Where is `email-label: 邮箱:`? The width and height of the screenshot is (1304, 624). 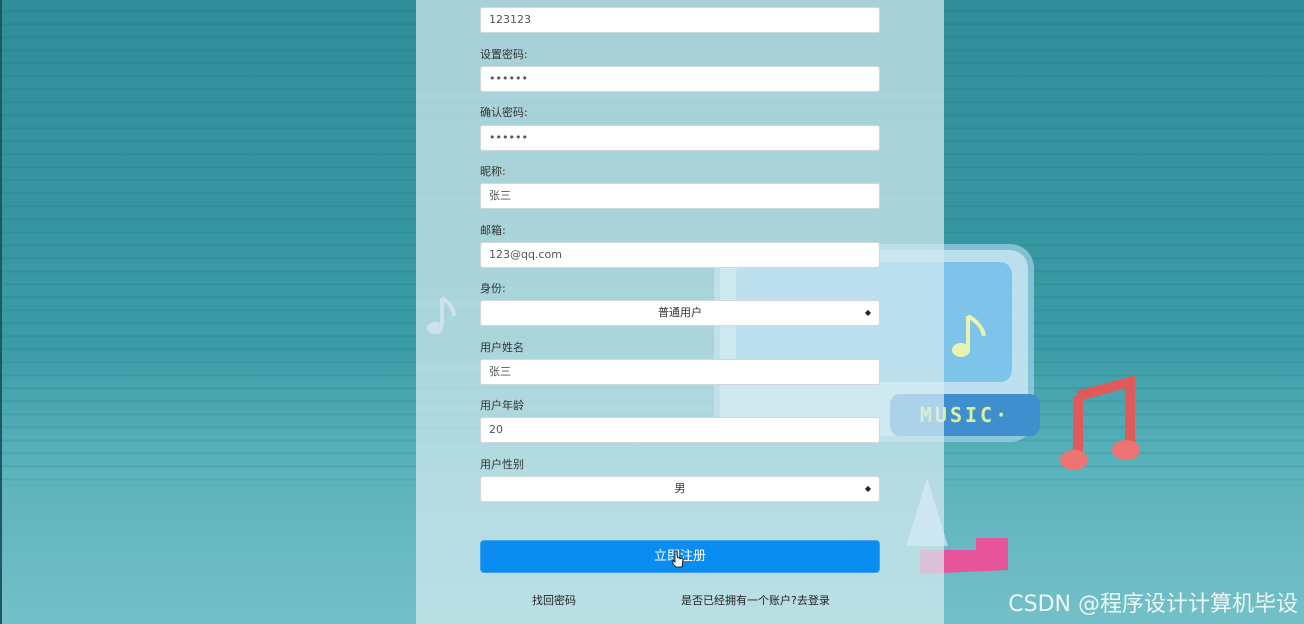 email-label: 邮箱: is located at coordinates (493, 230).